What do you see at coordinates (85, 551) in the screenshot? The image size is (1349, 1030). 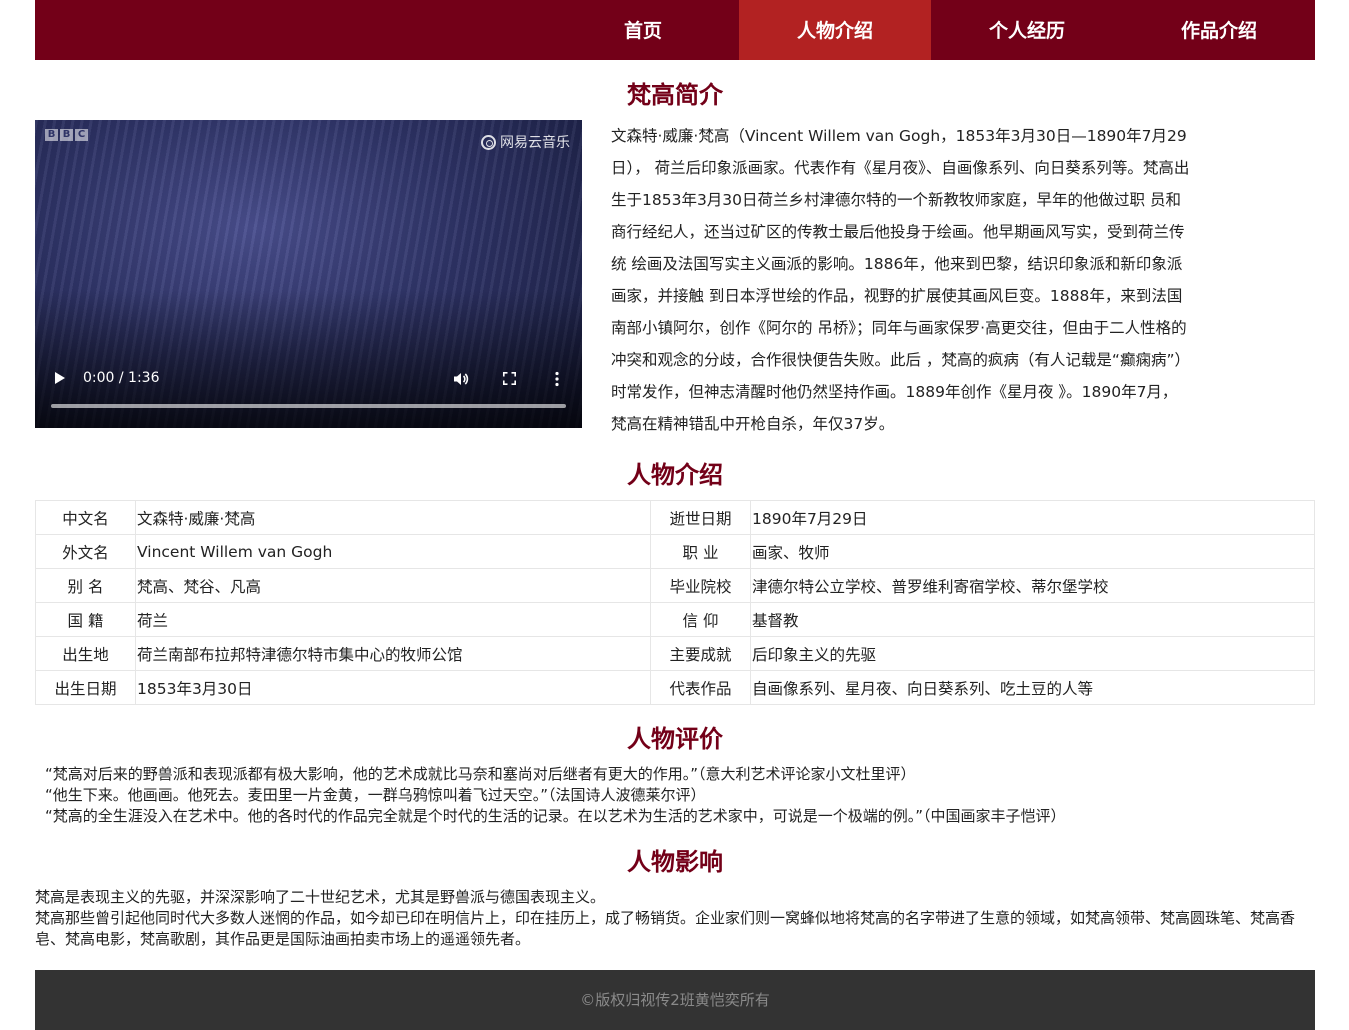 I see `table-key: 外文名` at bounding box center [85, 551].